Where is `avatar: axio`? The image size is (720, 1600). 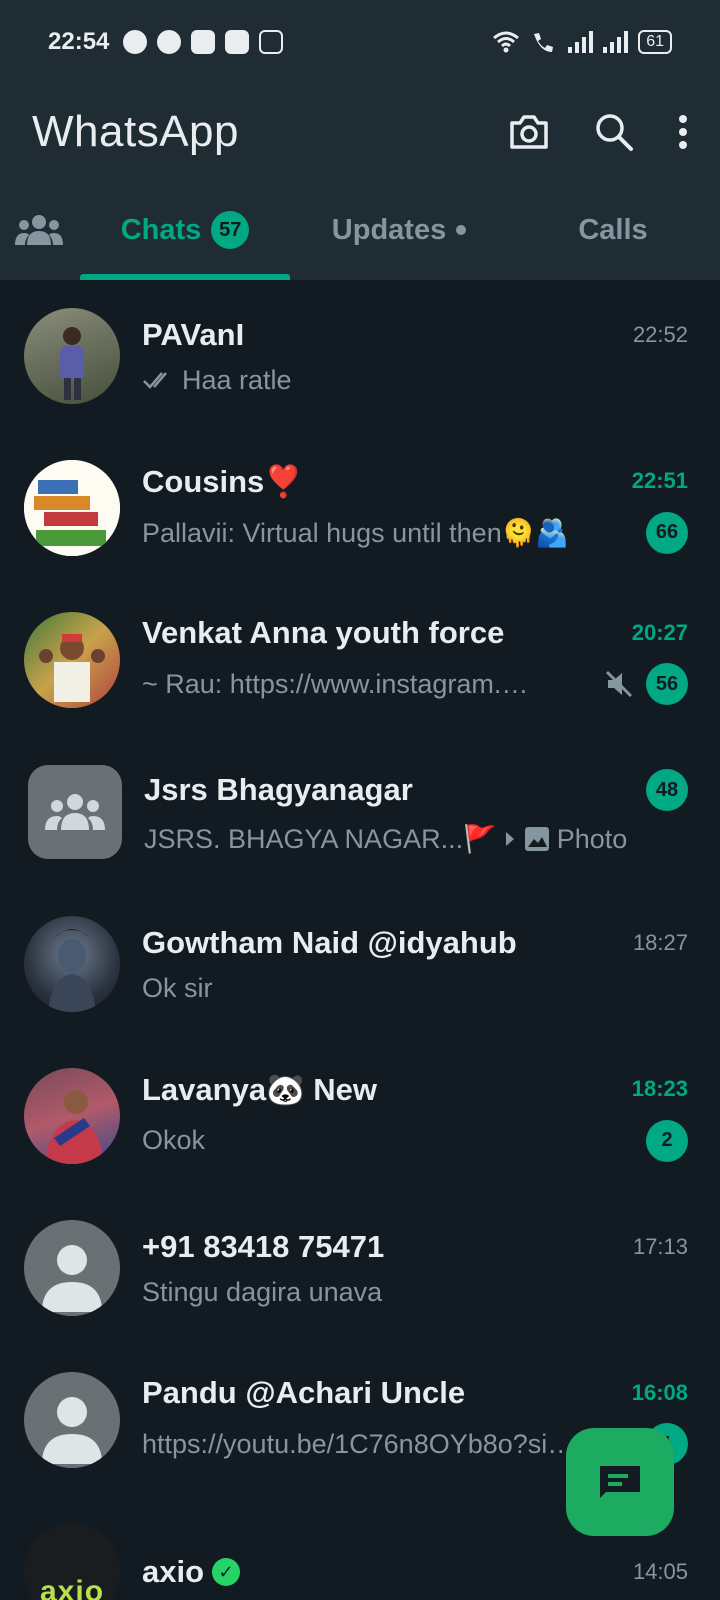 avatar: axio is located at coordinates (72, 1562).